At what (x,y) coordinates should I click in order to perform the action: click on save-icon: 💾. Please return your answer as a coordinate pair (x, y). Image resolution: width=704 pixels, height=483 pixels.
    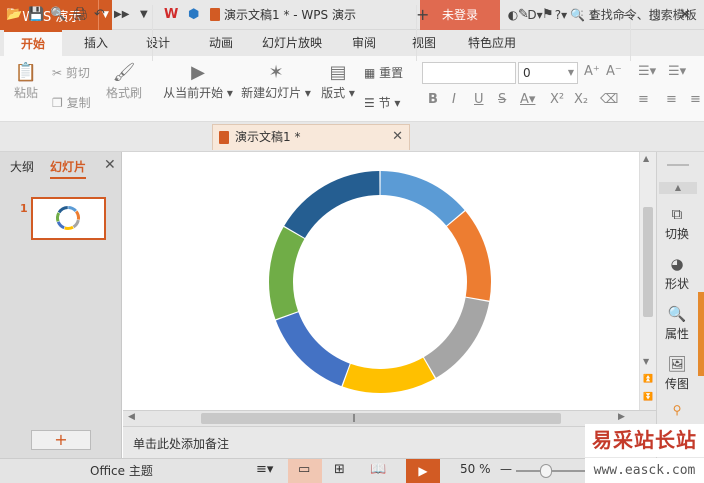
    Looking at the image, I should click on (36, 15).